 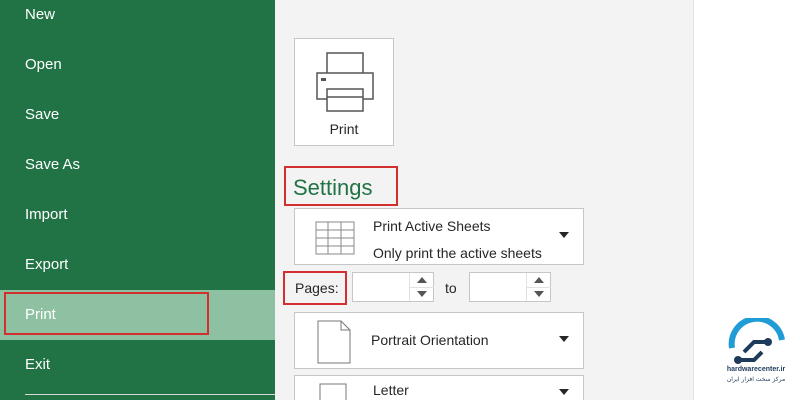 I want to click on highlight-box-pages, so click(x=315, y=288).